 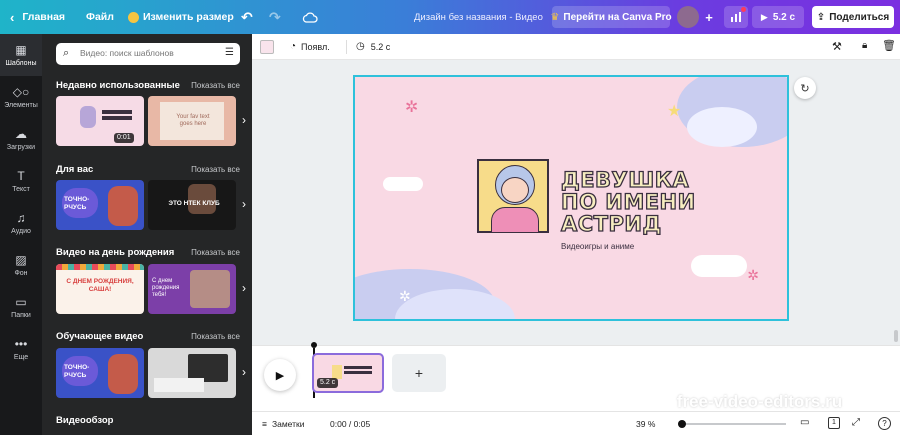 I want to click on chevron-left-icon: ‹, so click(x=12, y=17).